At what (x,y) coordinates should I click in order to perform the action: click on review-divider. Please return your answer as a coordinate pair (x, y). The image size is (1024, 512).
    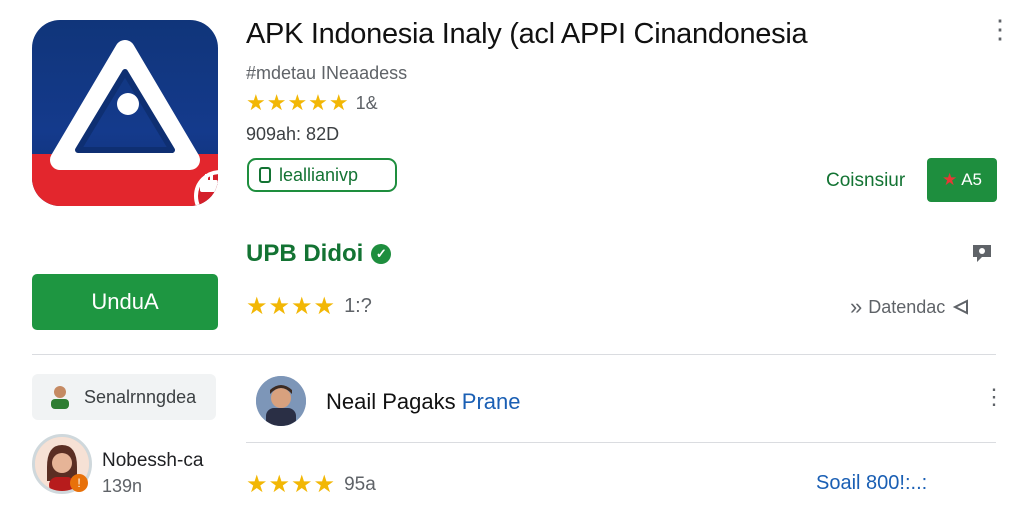
    Looking at the image, I should click on (621, 442).